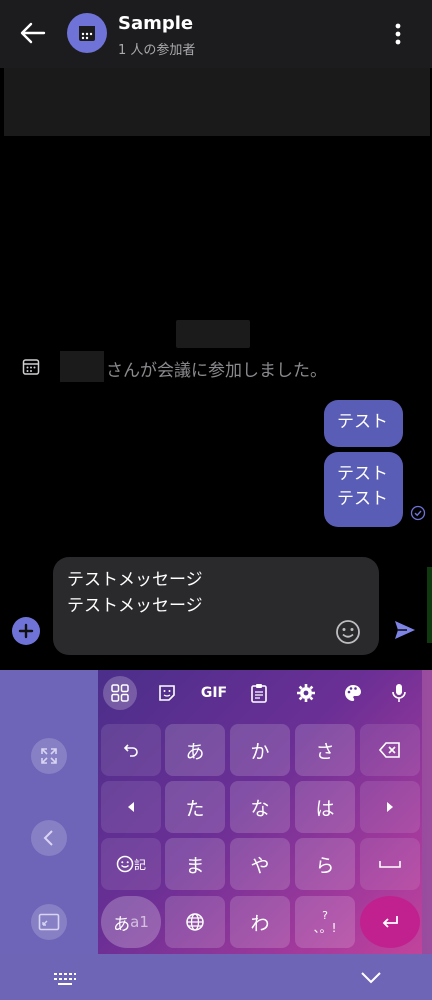 Image resolution: width=432 pixels, height=1000 pixels. I want to click on clipboard-button, so click(259, 693).